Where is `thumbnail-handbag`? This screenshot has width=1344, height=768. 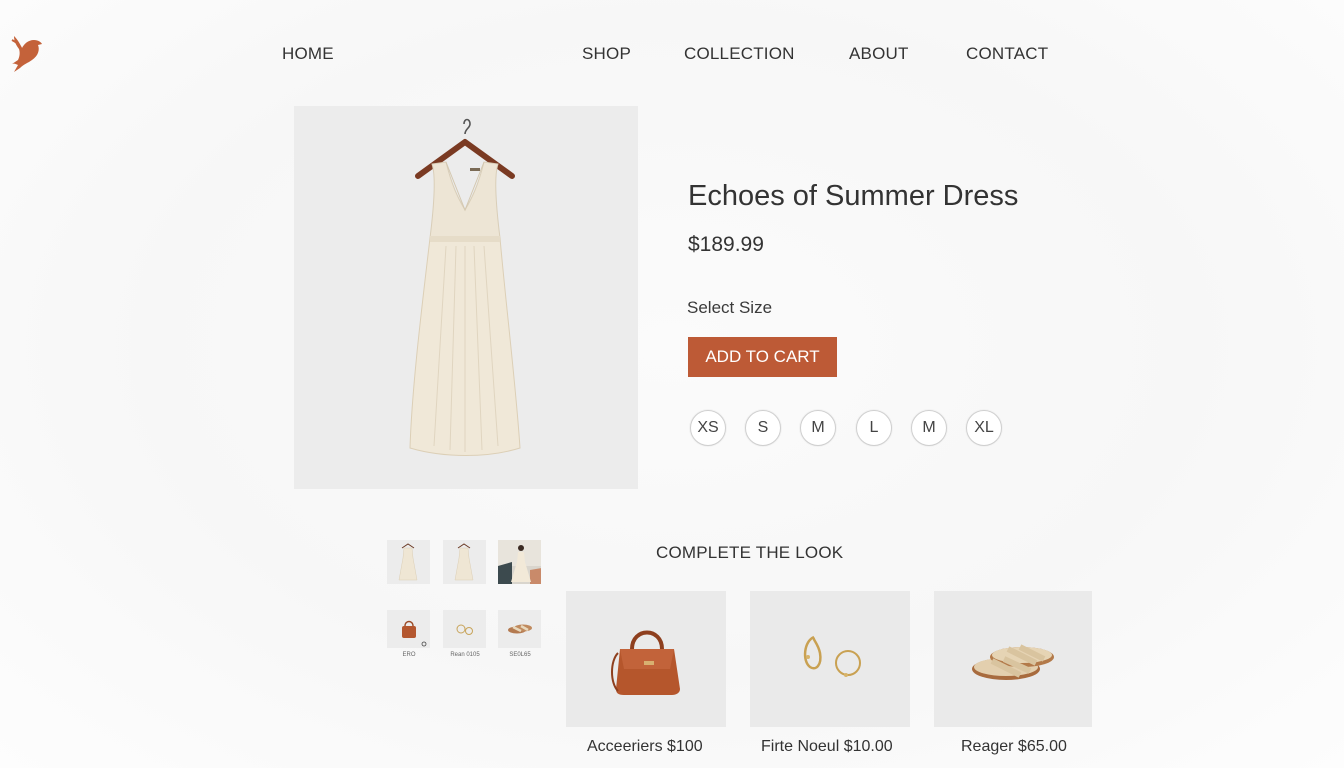 thumbnail-handbag is located at coordinates (408, 629).